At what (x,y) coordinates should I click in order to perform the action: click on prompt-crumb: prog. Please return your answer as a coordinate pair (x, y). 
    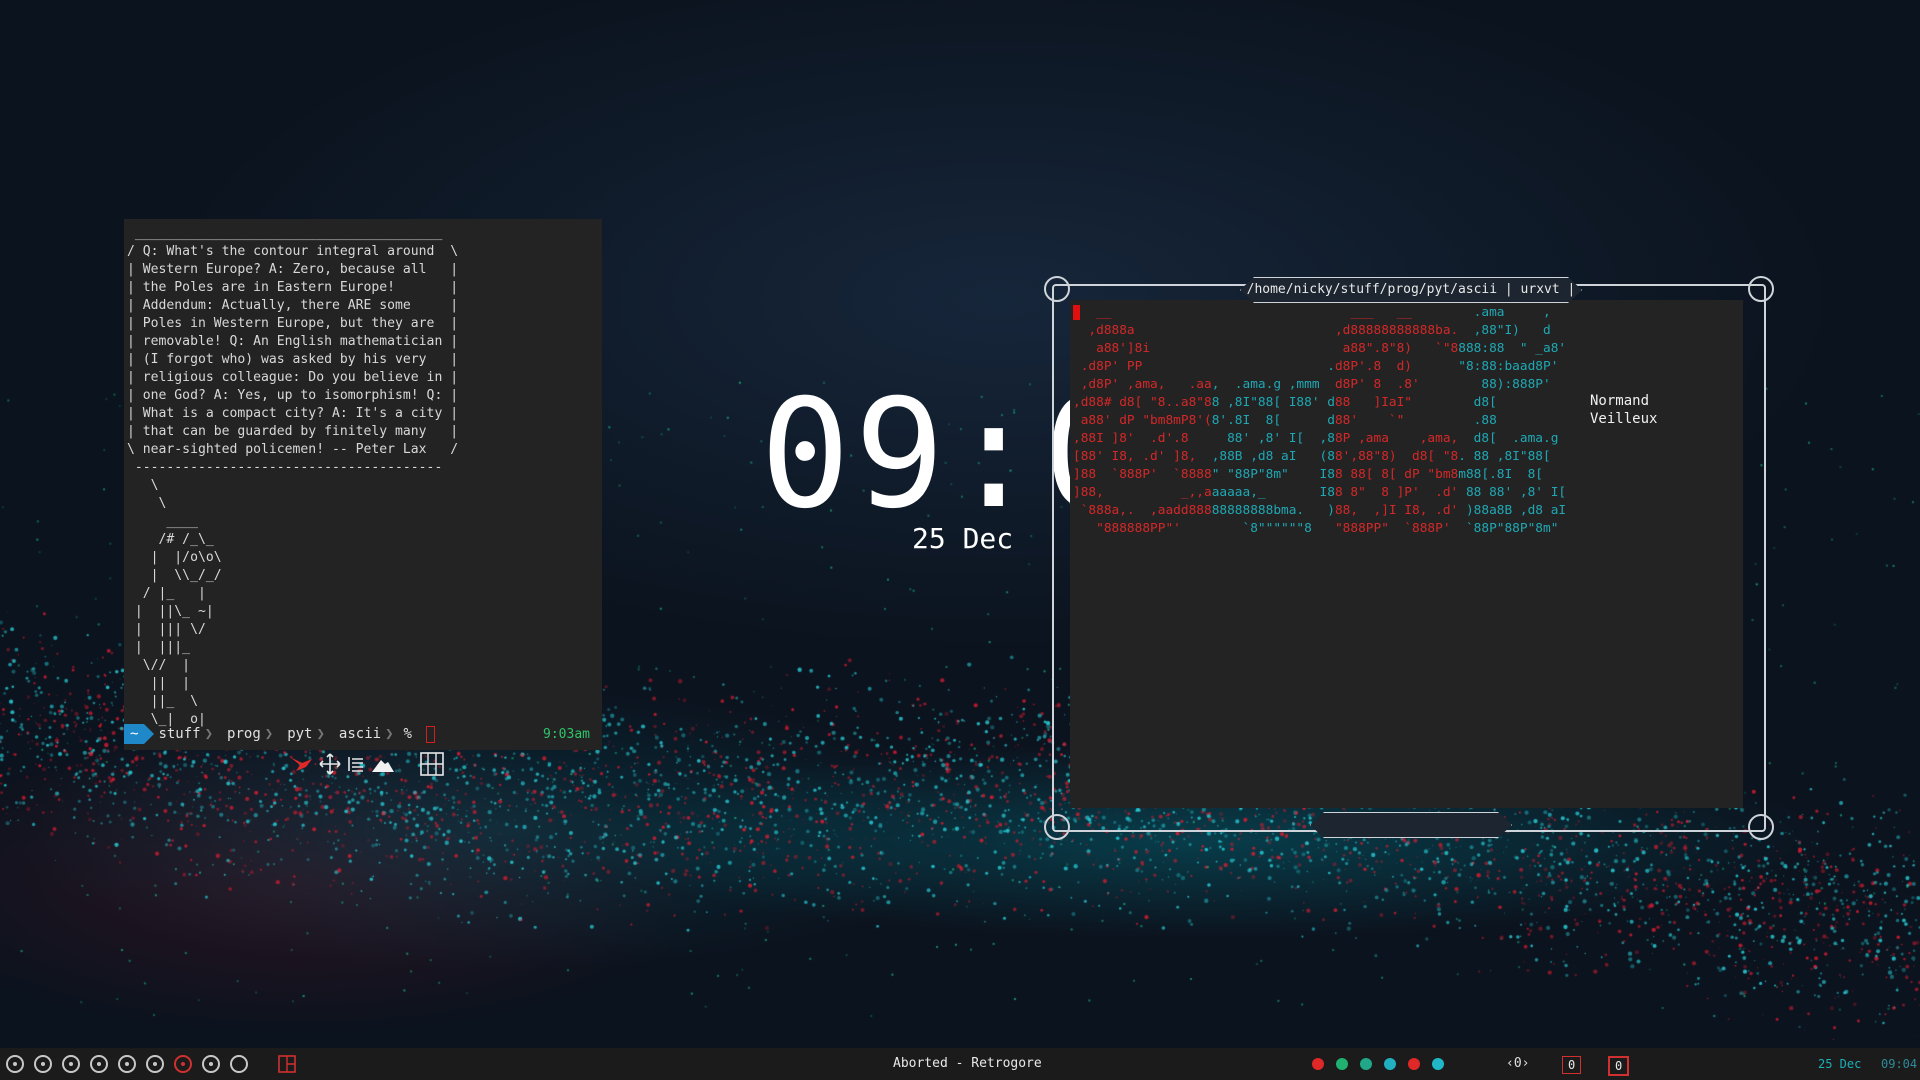
    Looking at the image, I should click on (244, 734).